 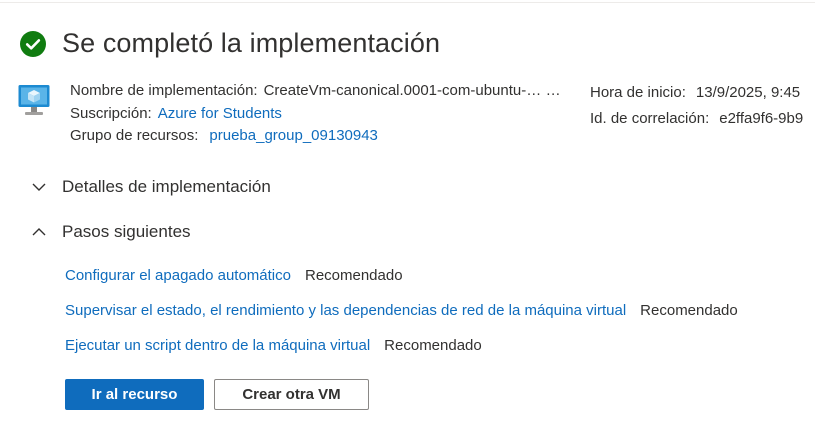 I want to click on next-steps-title: Pasos siguientes, so click(x=126, y=231).